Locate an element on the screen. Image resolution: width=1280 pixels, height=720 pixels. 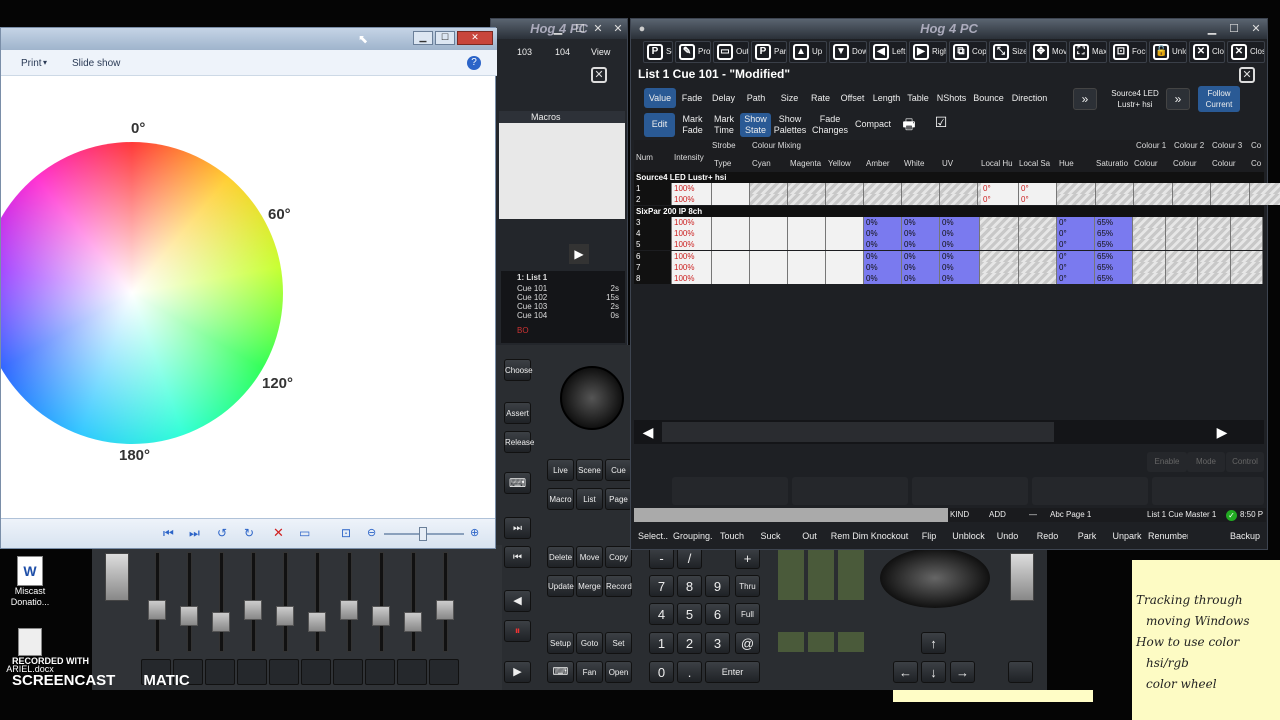
toolbar-outpu-button: ▭Outpu is located at coordinates (731, 52).